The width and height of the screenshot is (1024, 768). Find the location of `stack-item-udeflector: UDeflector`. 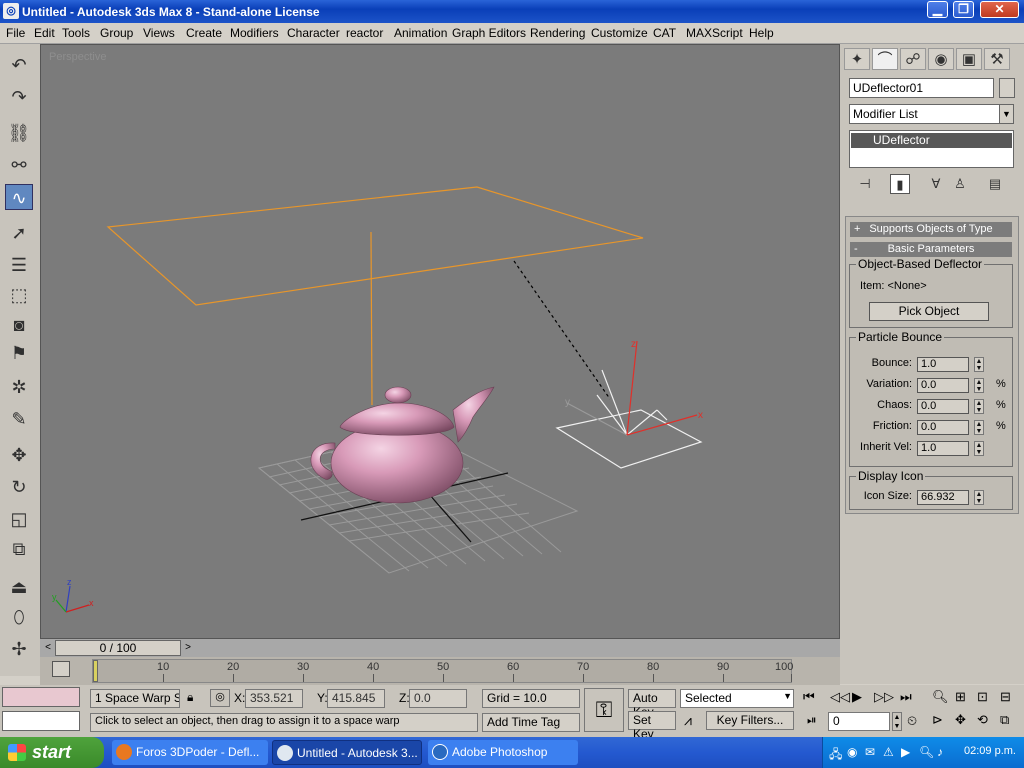

stack-item-udeflector: UDeflector is located at coordinates (931, 140).